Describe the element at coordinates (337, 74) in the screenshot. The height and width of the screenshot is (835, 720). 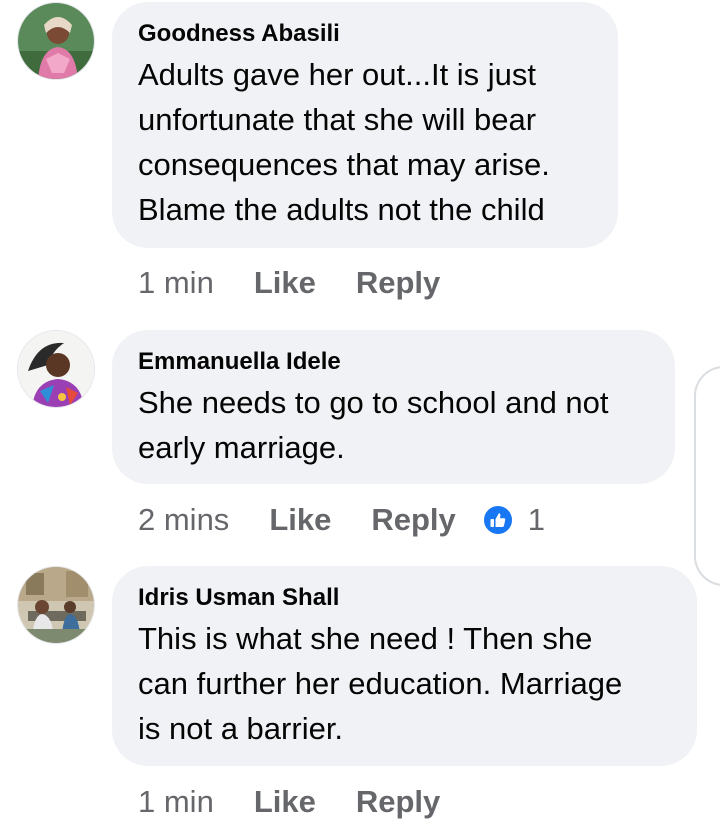
I see `comment-text-line: Adults gave her out...It is just` at that location.